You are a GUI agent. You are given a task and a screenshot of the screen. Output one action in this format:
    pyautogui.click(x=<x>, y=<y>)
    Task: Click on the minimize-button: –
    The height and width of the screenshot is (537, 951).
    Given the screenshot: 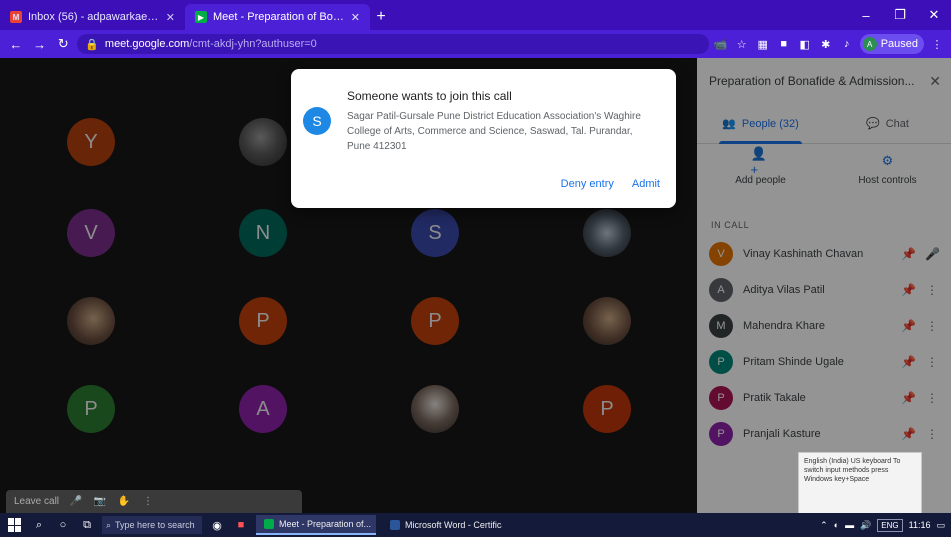 What is the action you would take?
    pyautogui.click(x=866, y=15)
    